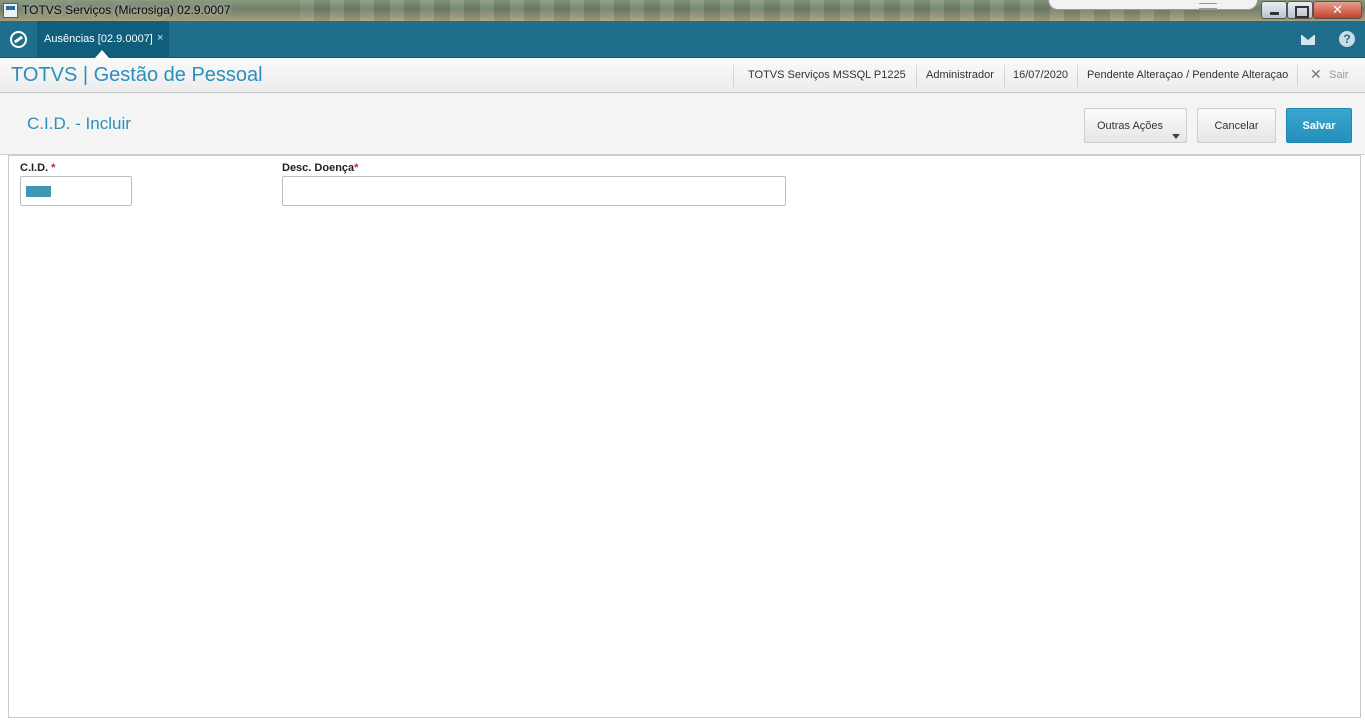 This screenshot has width=1365, height=726. What do you see at coordinates (1347, 39) in the screenshot?
I see `help-icon: ?` at bounding box center [1347, 39].